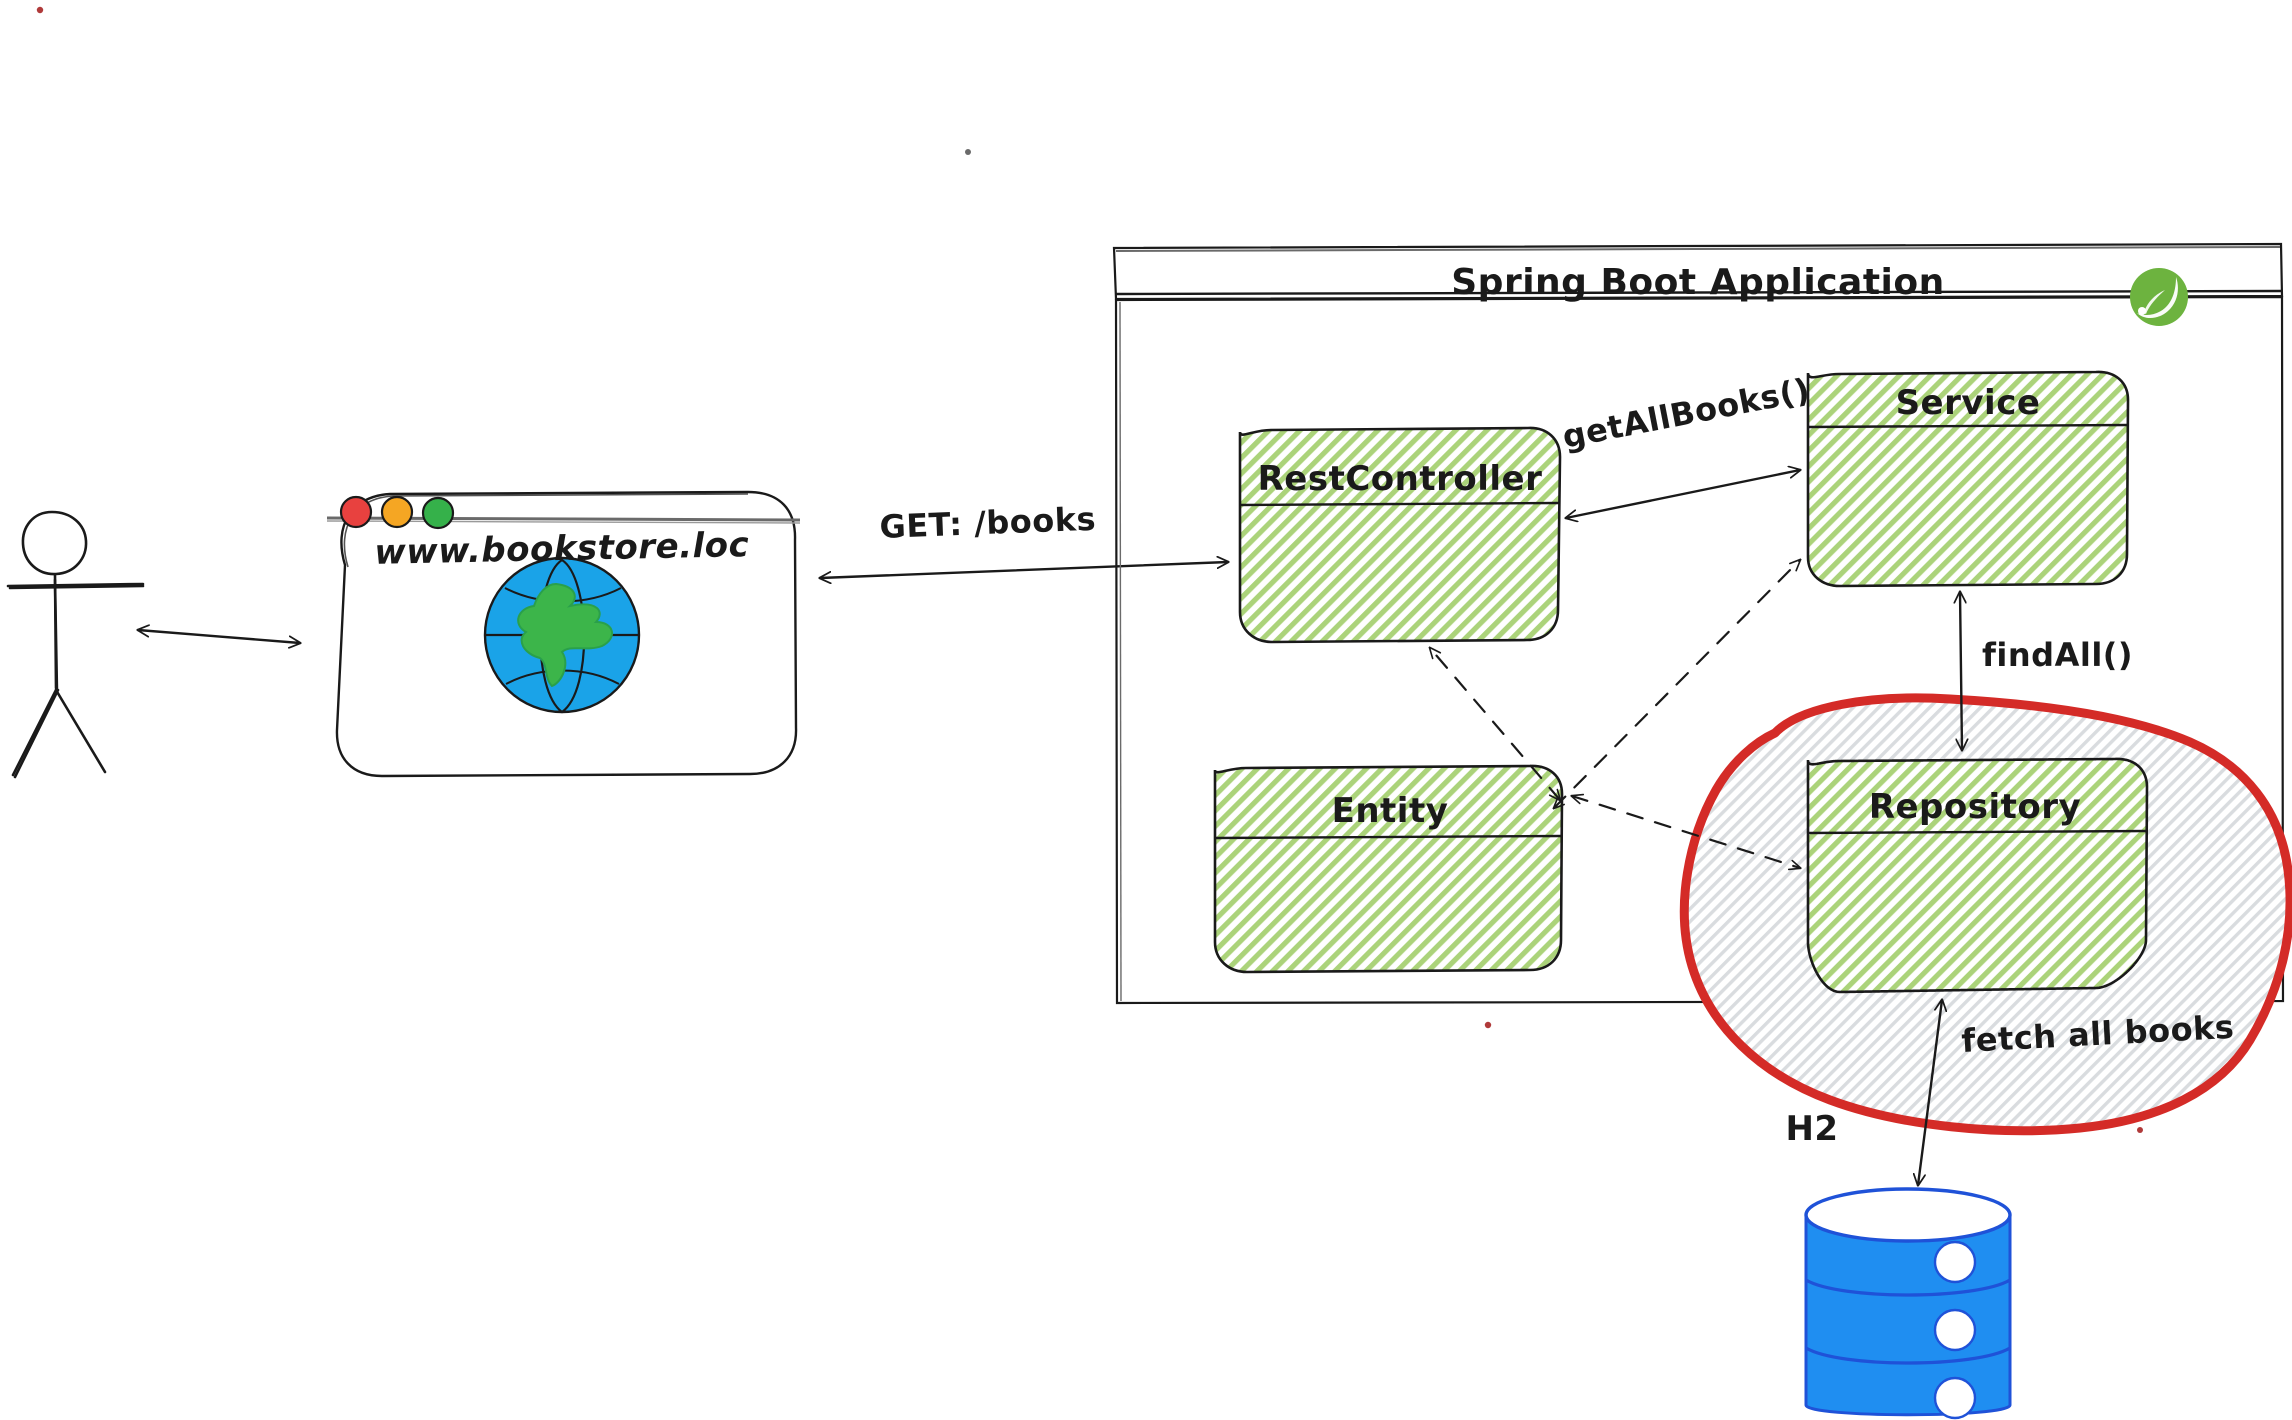 The height and width of the screenshot is (1420, 2292). Describe the element at coordinates (988, 523) in the screenshot. I see `edge-label-get-books: GET: /books` at that location.